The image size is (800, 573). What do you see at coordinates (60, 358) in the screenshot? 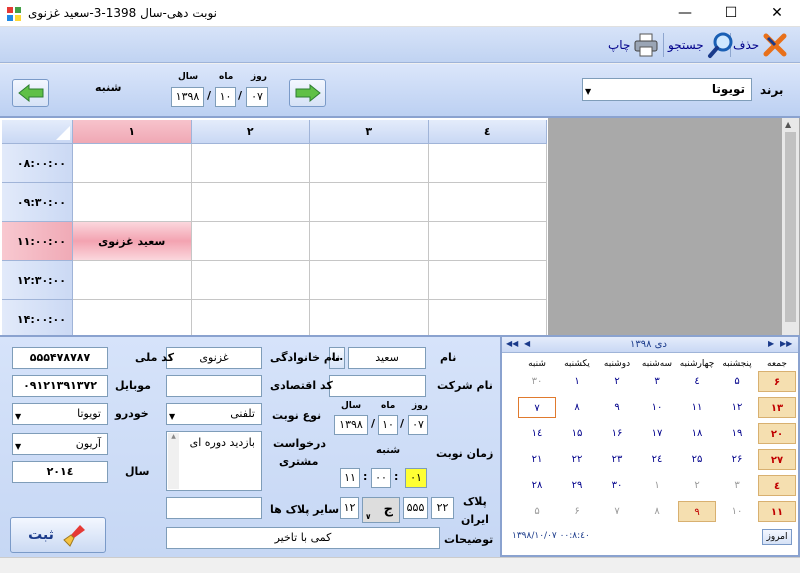
I see `national-code-field: ۵۵۵۴۷۸۷۸۷` at bounding box center [60, 358].